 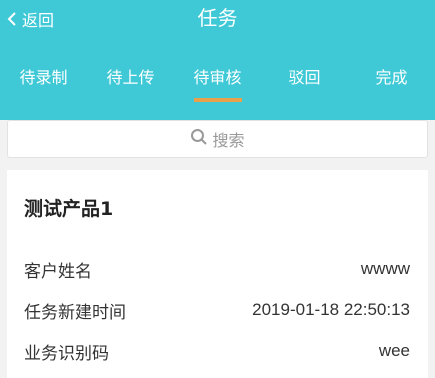 What do you see at coordinates (43, 80) in the screenshot?
I see `tab-pending-record: 待录制` at bounding box center [43, 80].